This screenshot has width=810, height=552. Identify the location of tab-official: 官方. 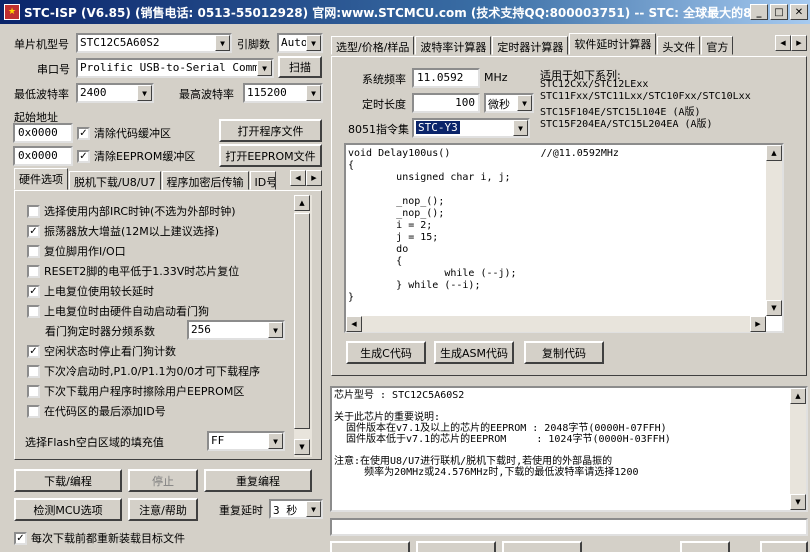
(717, 45).